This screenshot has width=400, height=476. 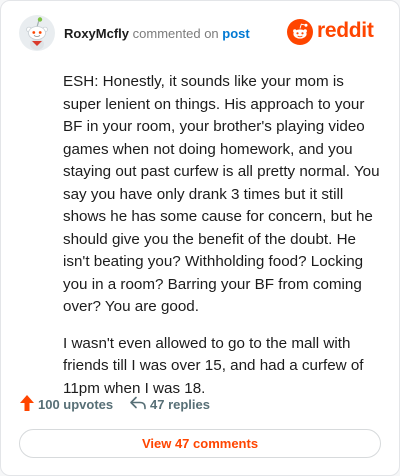 I want to click on action-text: commented on, so click(x=175, y=33).